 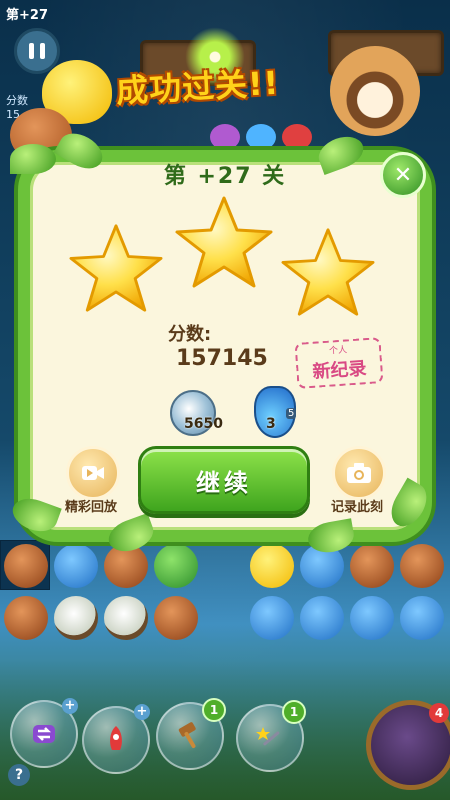 I want to click on capture-label: 记录此刻, so click(x=356, y=507).